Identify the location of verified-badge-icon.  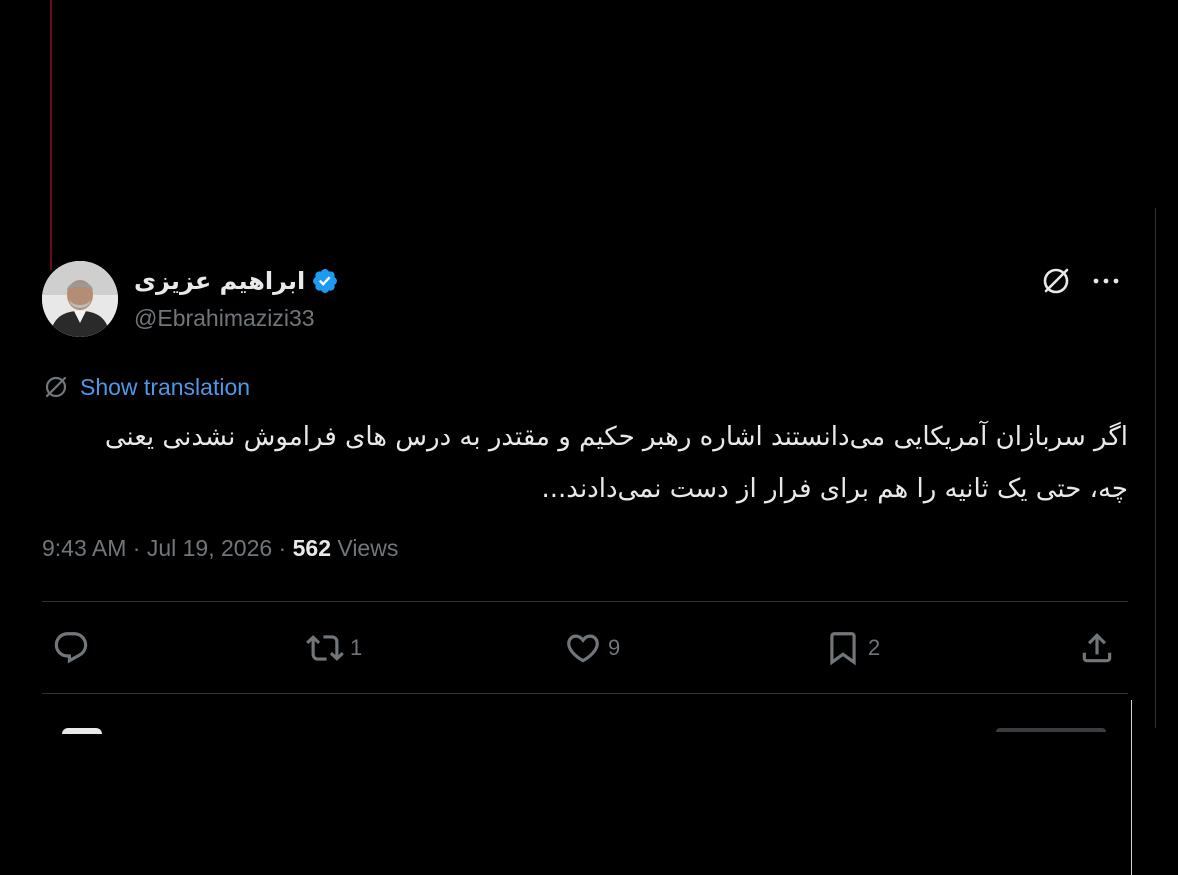
(325, 281).